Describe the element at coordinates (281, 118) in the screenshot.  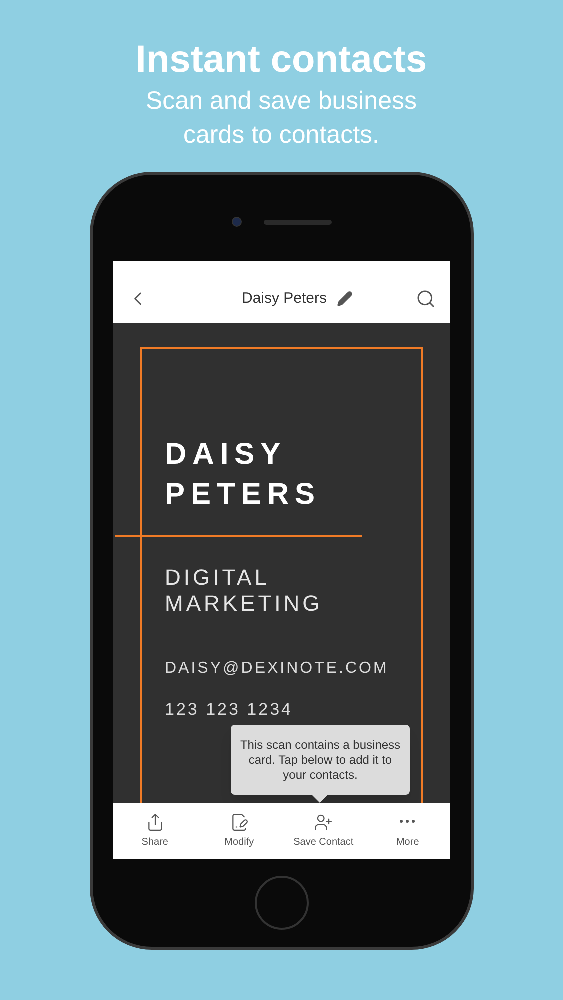
I see `subheadline: Scan and save business cards to contacts.` at that location.